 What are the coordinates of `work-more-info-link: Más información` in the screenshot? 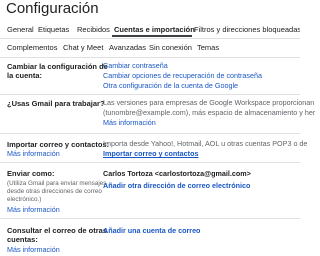 It's located at (129, 123).